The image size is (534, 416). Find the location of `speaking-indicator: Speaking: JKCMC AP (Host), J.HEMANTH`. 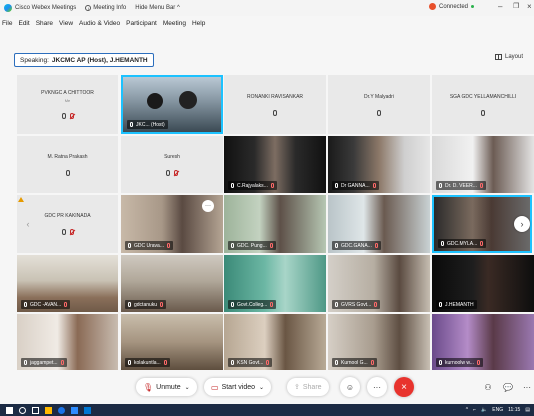

speaking-indicator: Speaking: JKCMC AP (Host), J.HEMANTH is located at coordinates (84, 60).